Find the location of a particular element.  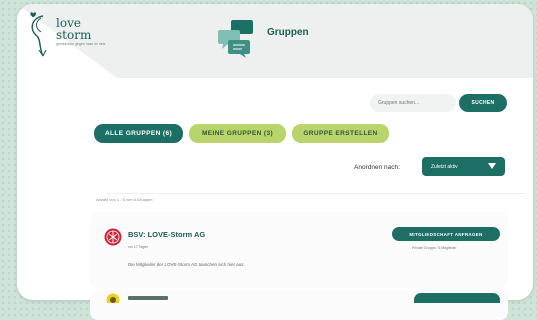

group-action-button-partial is located at coordinates (457, 298).